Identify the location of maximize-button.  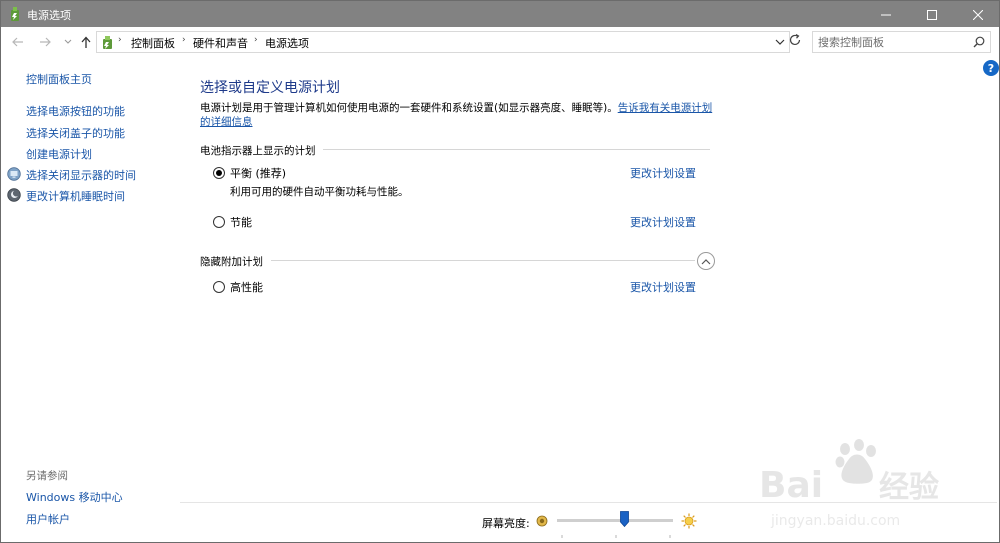
(932, 14).